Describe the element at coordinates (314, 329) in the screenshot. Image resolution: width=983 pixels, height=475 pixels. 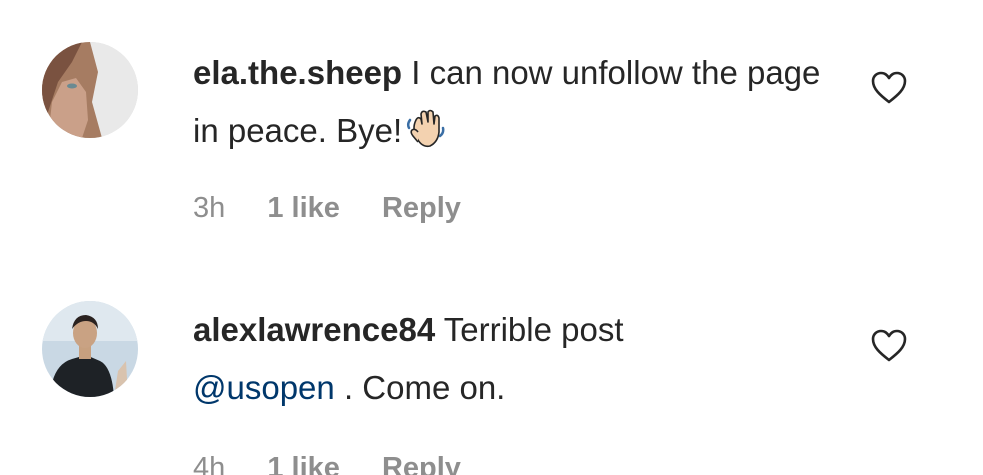
I see `comment-username: alexlawrence84` at that location.